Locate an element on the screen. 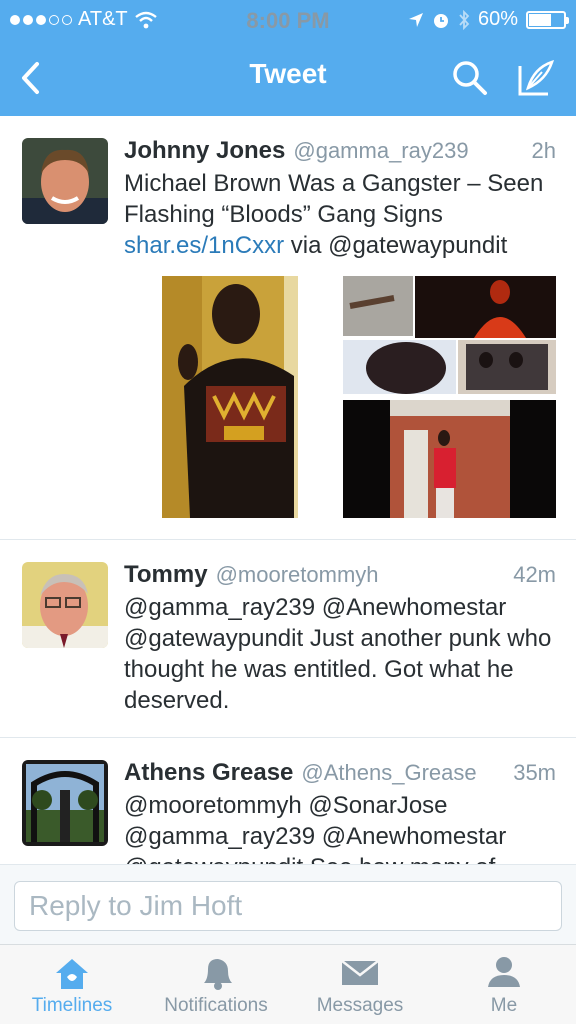 The height and width of the screenshot is (1024, 576). tweet-time: 35m is located at coordinates (534, 772).